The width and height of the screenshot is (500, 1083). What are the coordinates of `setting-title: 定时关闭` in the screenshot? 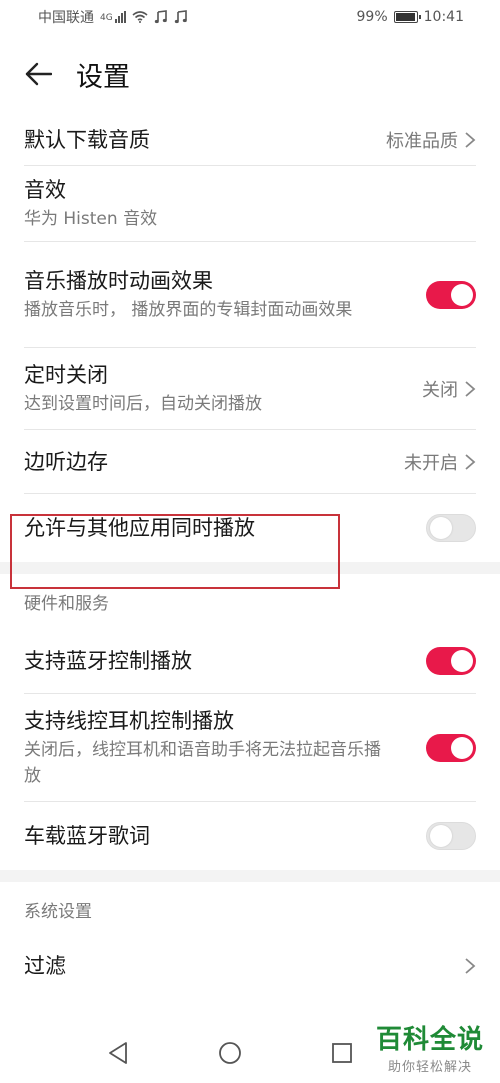 It's located at (66, 375).